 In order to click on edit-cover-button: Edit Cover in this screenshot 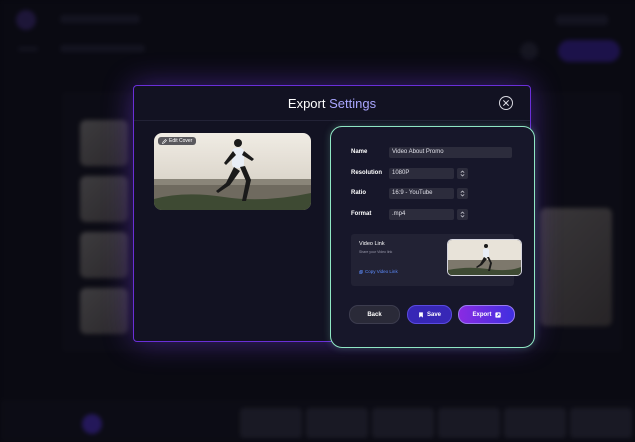, I will do `click(177, 141)`.